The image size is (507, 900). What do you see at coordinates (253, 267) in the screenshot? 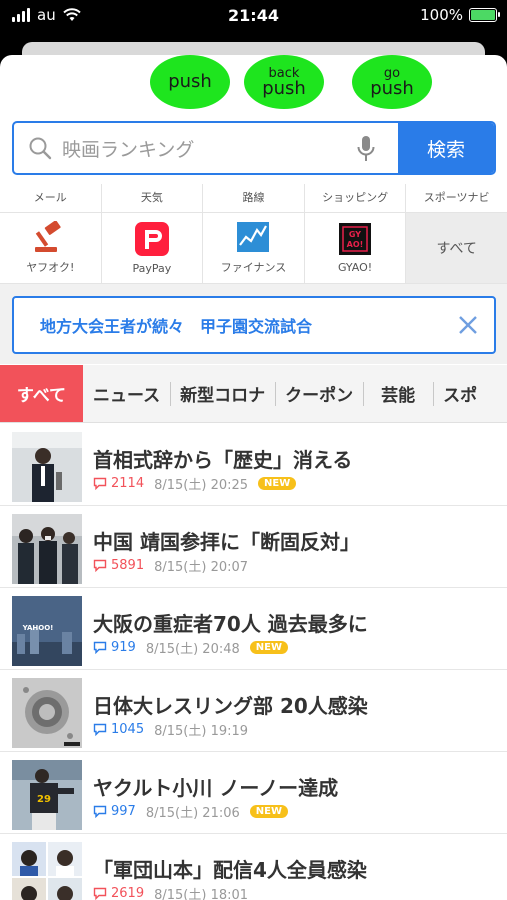
I see `service-finance-label: ファイナンス` at bounding box center [253, 267].